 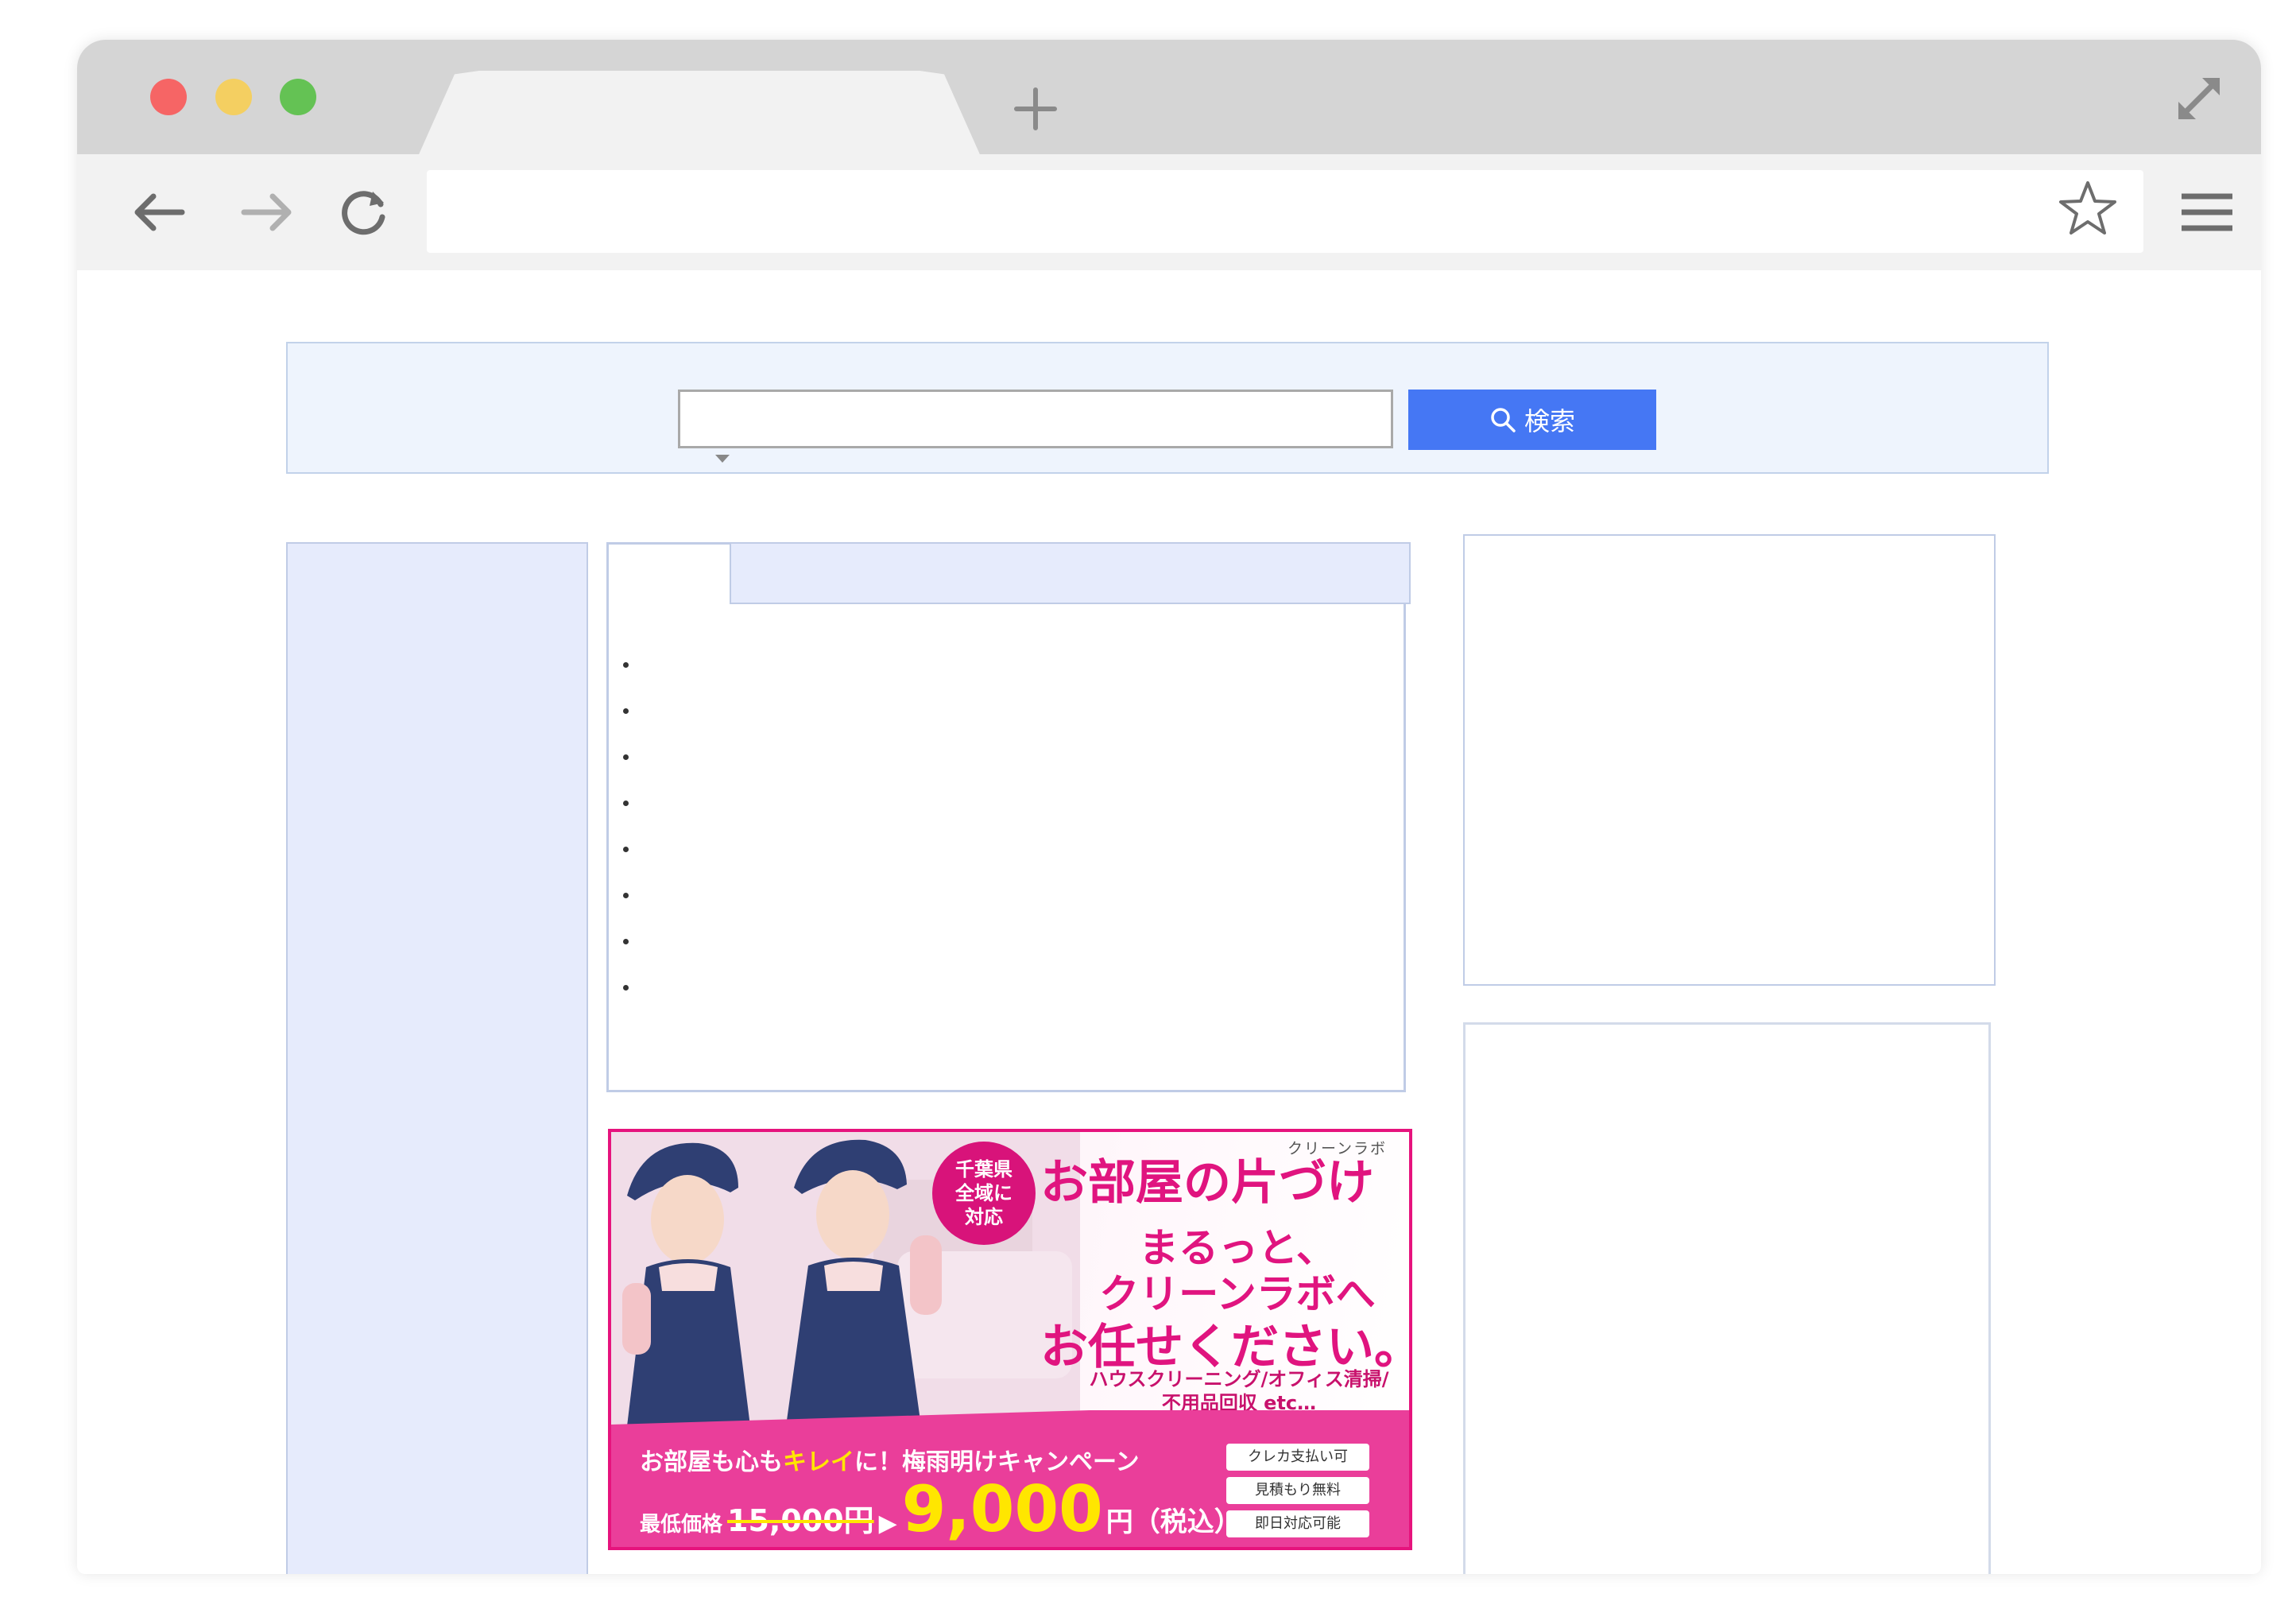 I want to click on ad-campaign-text: お部屋も心も, so click(x=711, y=1462).